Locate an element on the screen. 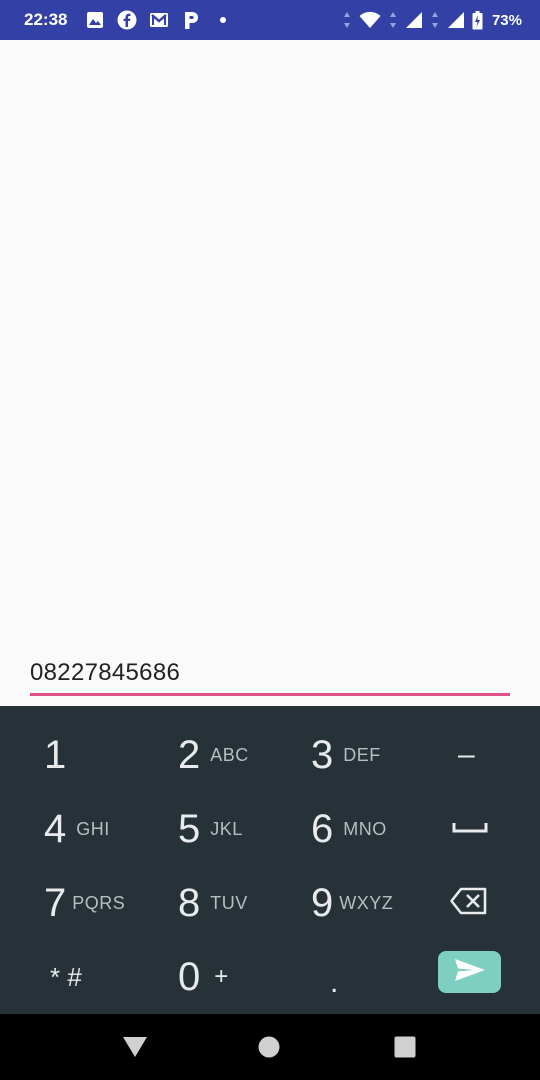  key-7: 7 PQRS is located at coordinates (84, 903).